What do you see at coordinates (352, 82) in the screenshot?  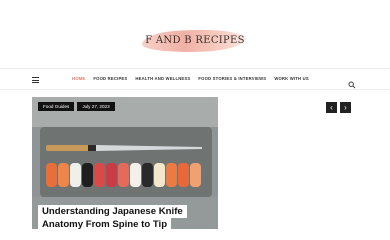 I see `search-icon` at bounding box center [352, 82].